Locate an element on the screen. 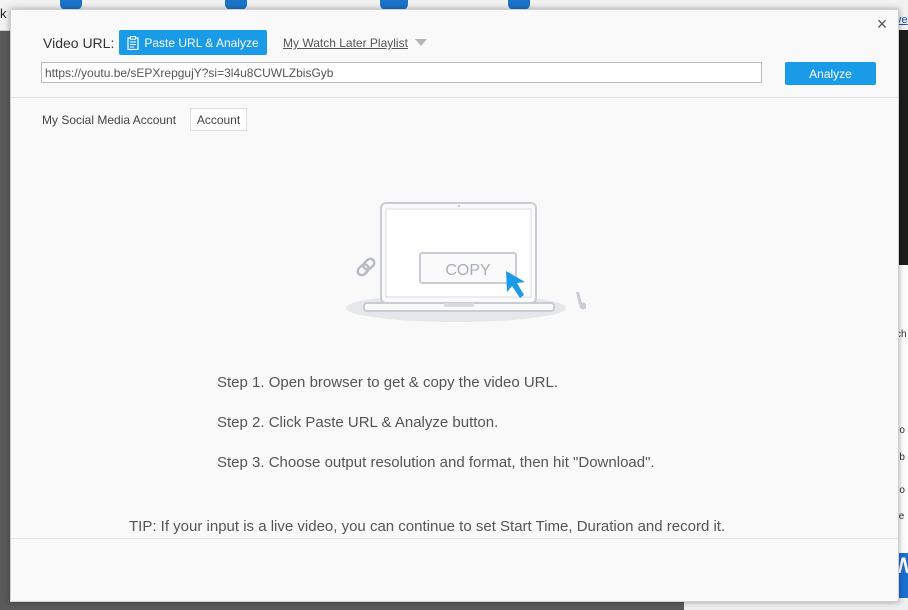  video-url-label: Video URL: is located at coordinates (79, 43).